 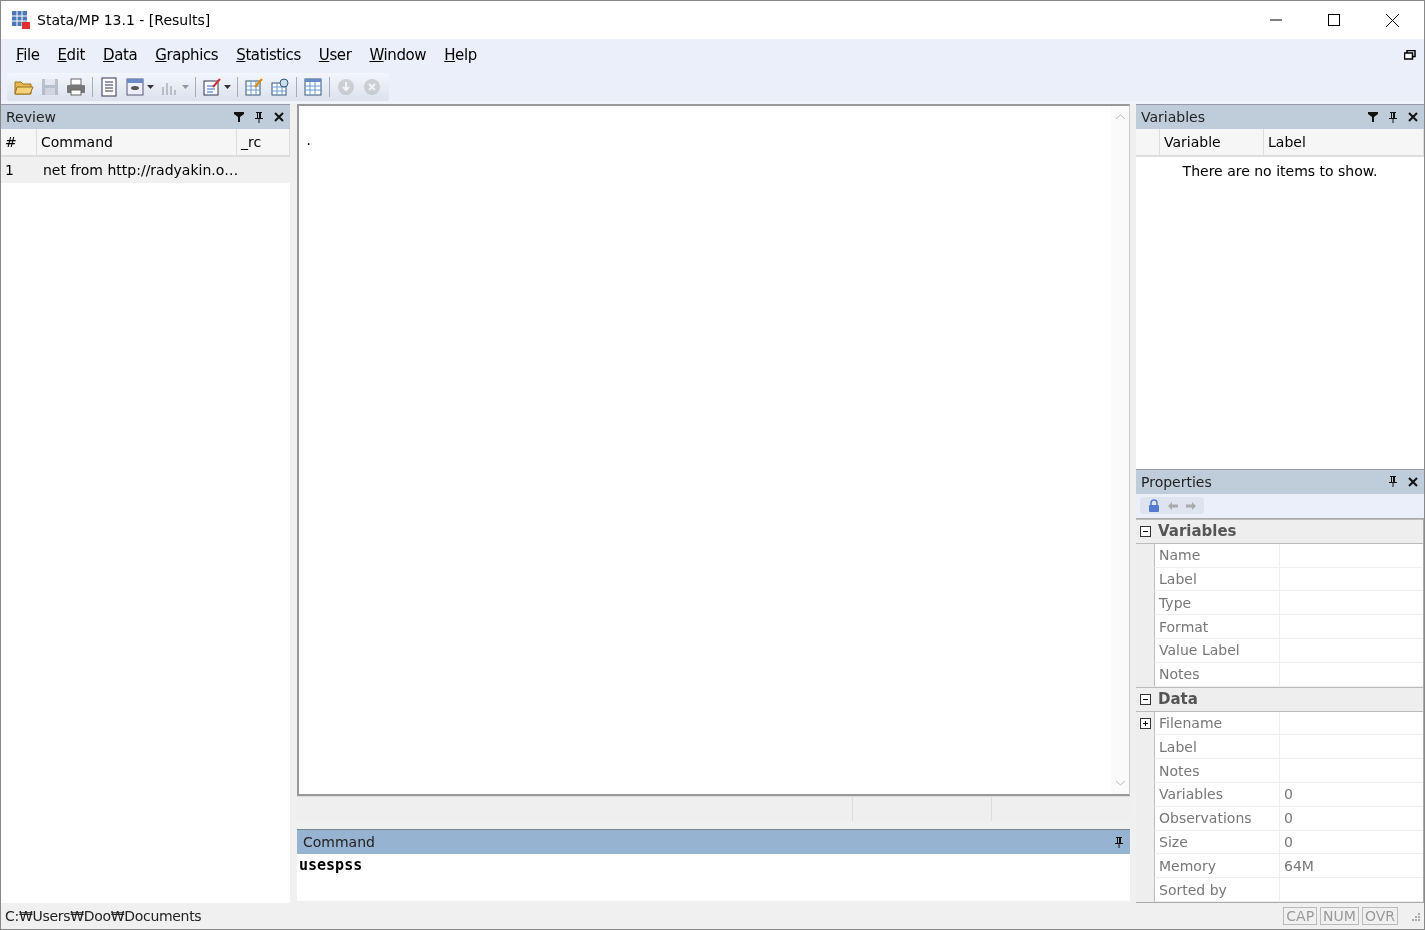 I want to click on property-label: Variables, so click(x=1191, y=794).